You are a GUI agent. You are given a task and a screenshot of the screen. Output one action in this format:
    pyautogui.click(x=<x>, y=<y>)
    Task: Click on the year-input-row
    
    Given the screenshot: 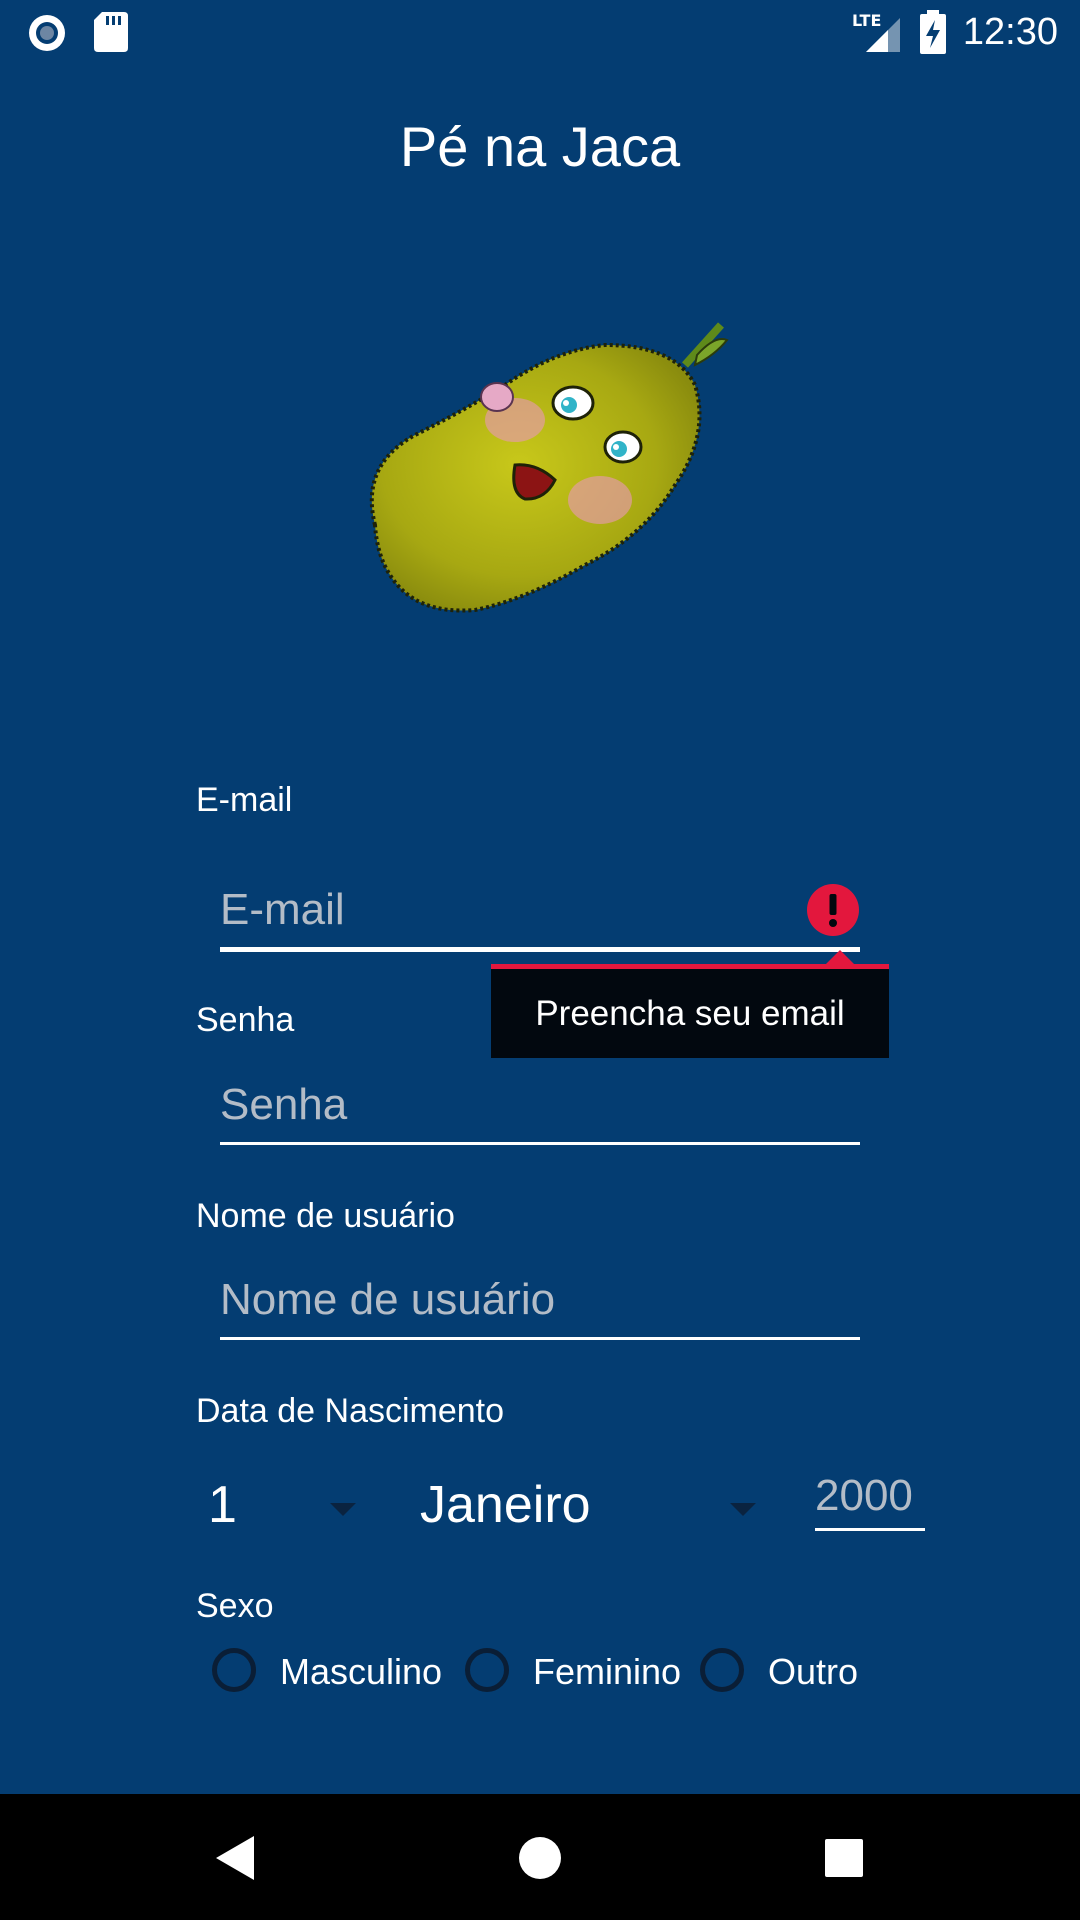 What is the action you would take?
    pyautogui.click(x=870, y=1497)
    